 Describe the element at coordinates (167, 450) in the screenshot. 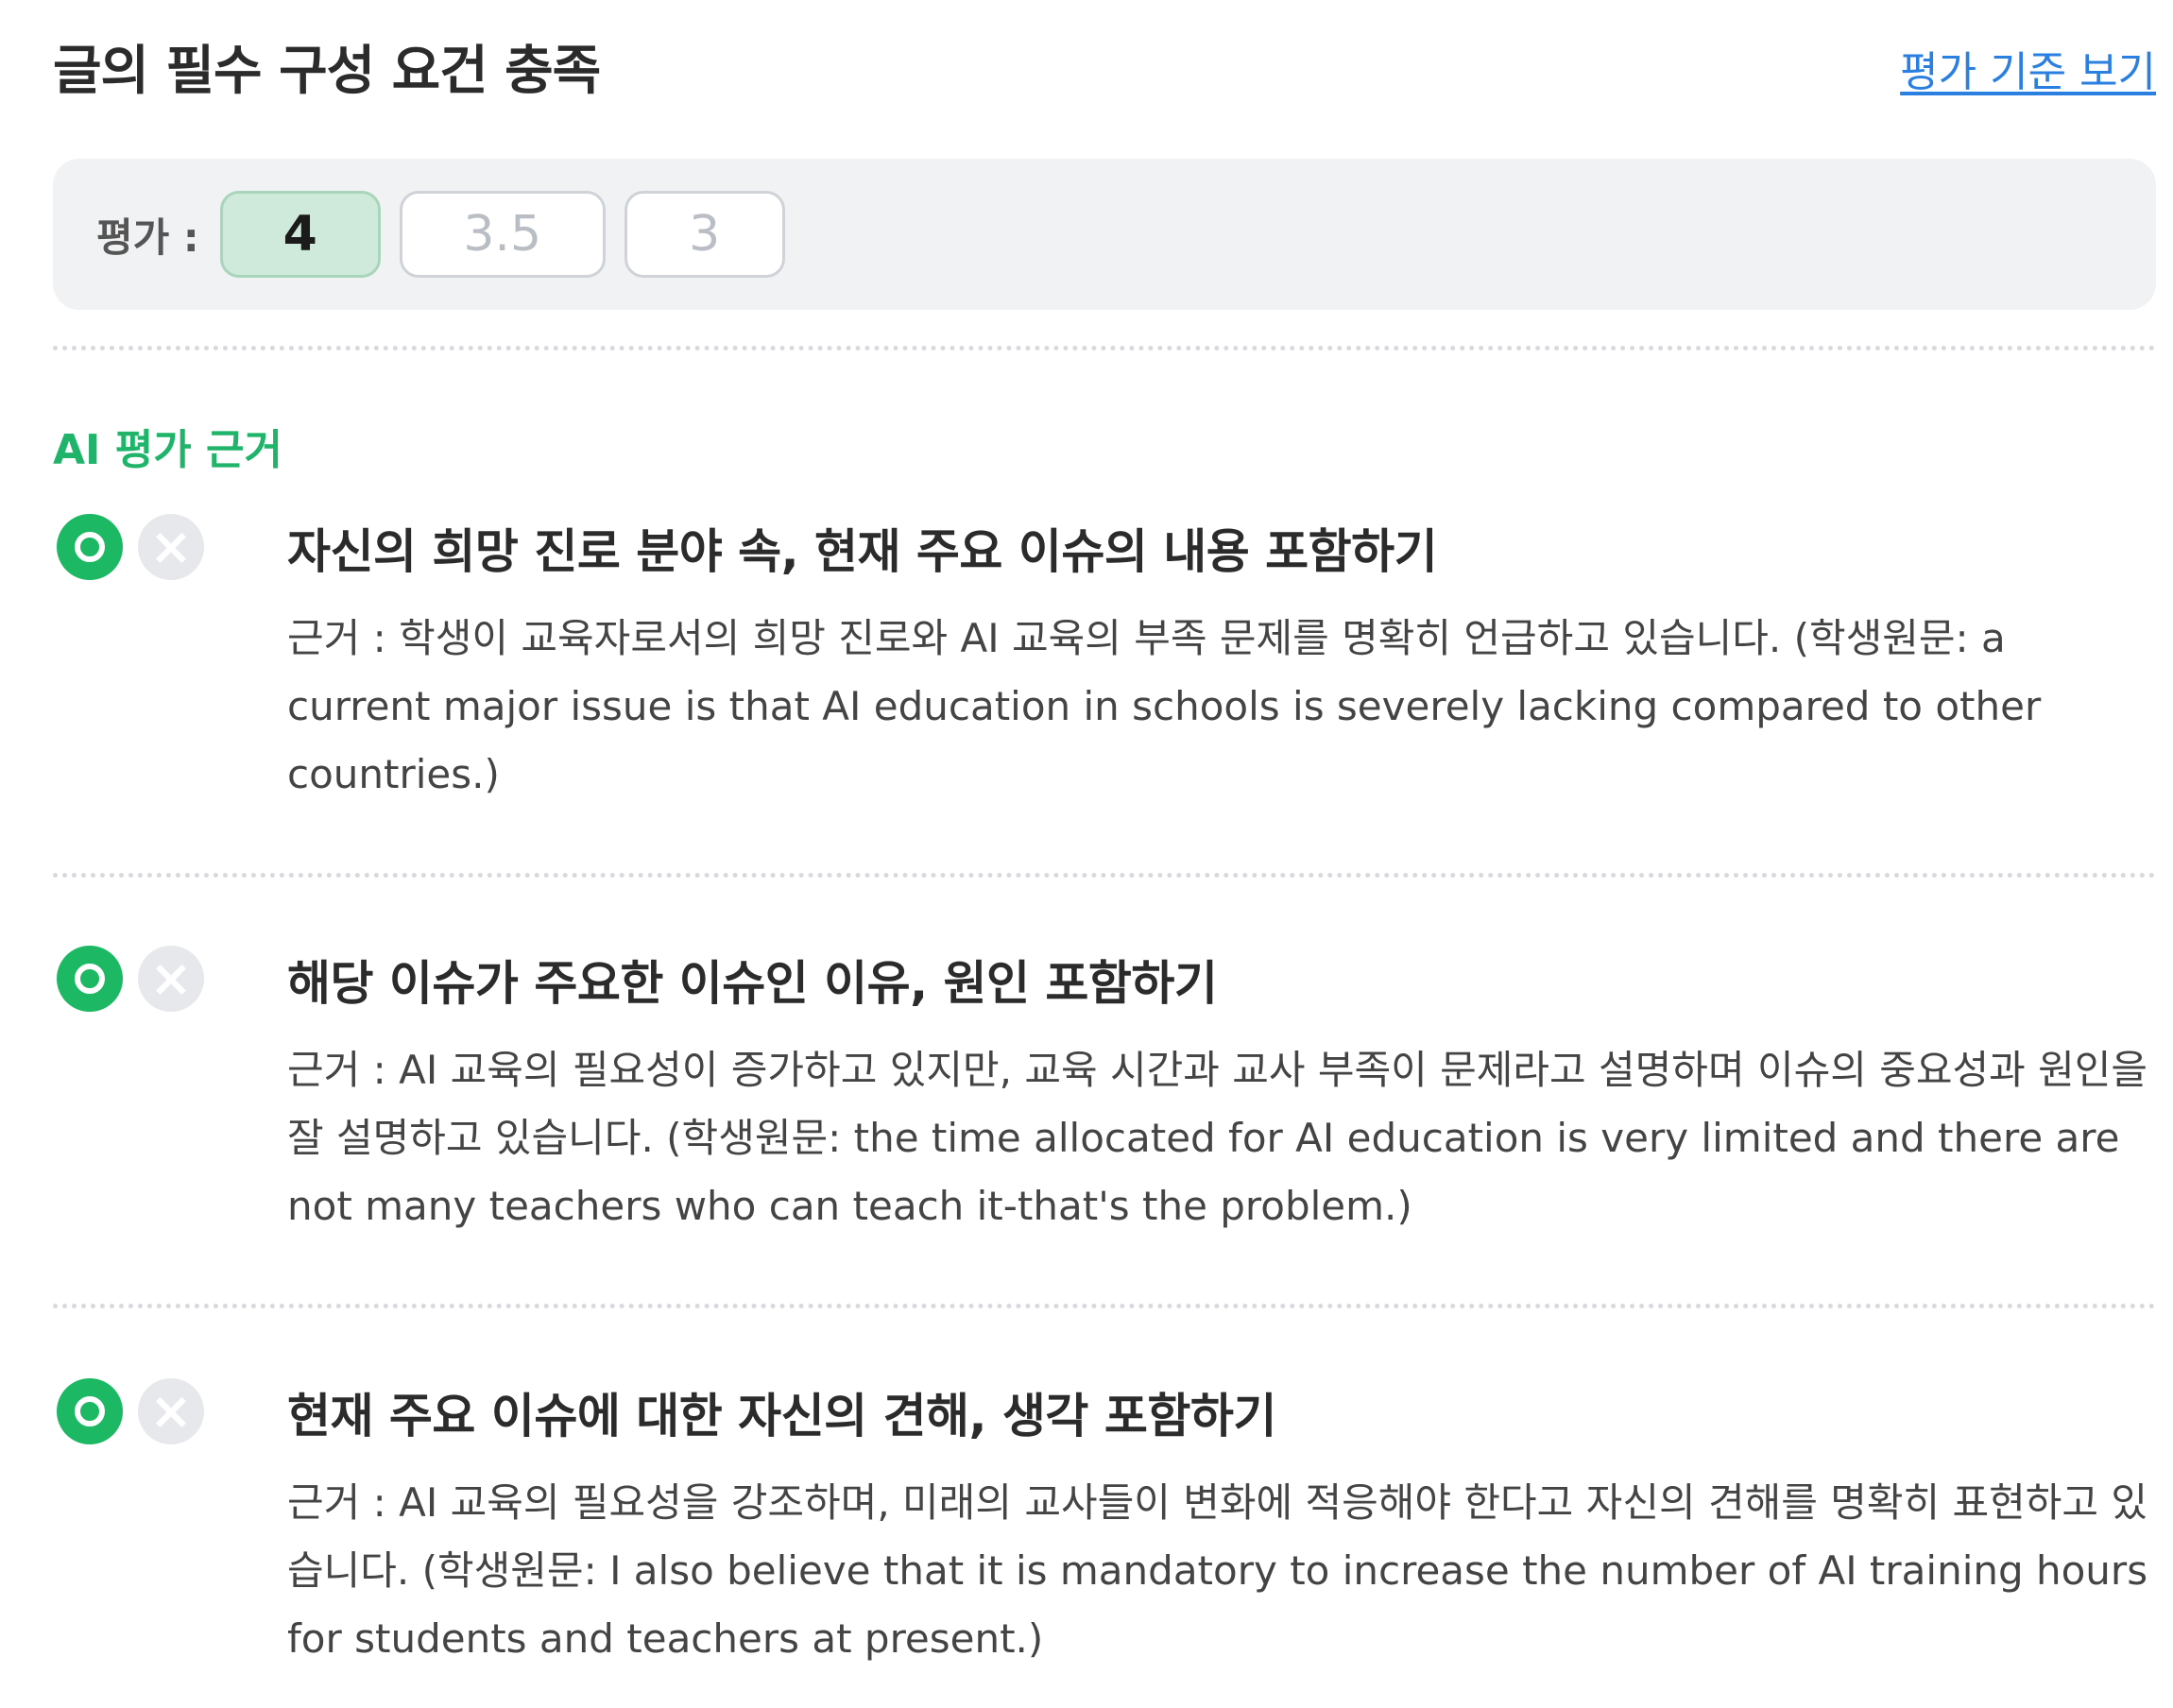

I see `ai-evaluation-label: AI 평가 근거` at that location.